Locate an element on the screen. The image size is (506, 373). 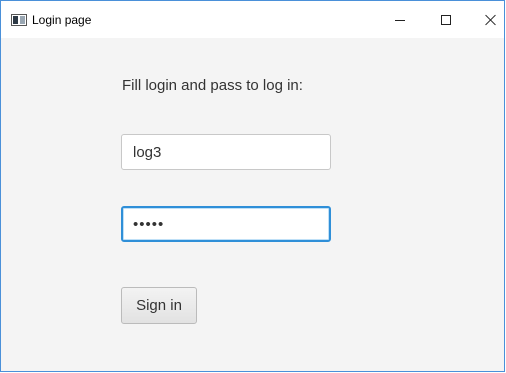
sign-in-button: Sign in is located at coordinates (159, 305).